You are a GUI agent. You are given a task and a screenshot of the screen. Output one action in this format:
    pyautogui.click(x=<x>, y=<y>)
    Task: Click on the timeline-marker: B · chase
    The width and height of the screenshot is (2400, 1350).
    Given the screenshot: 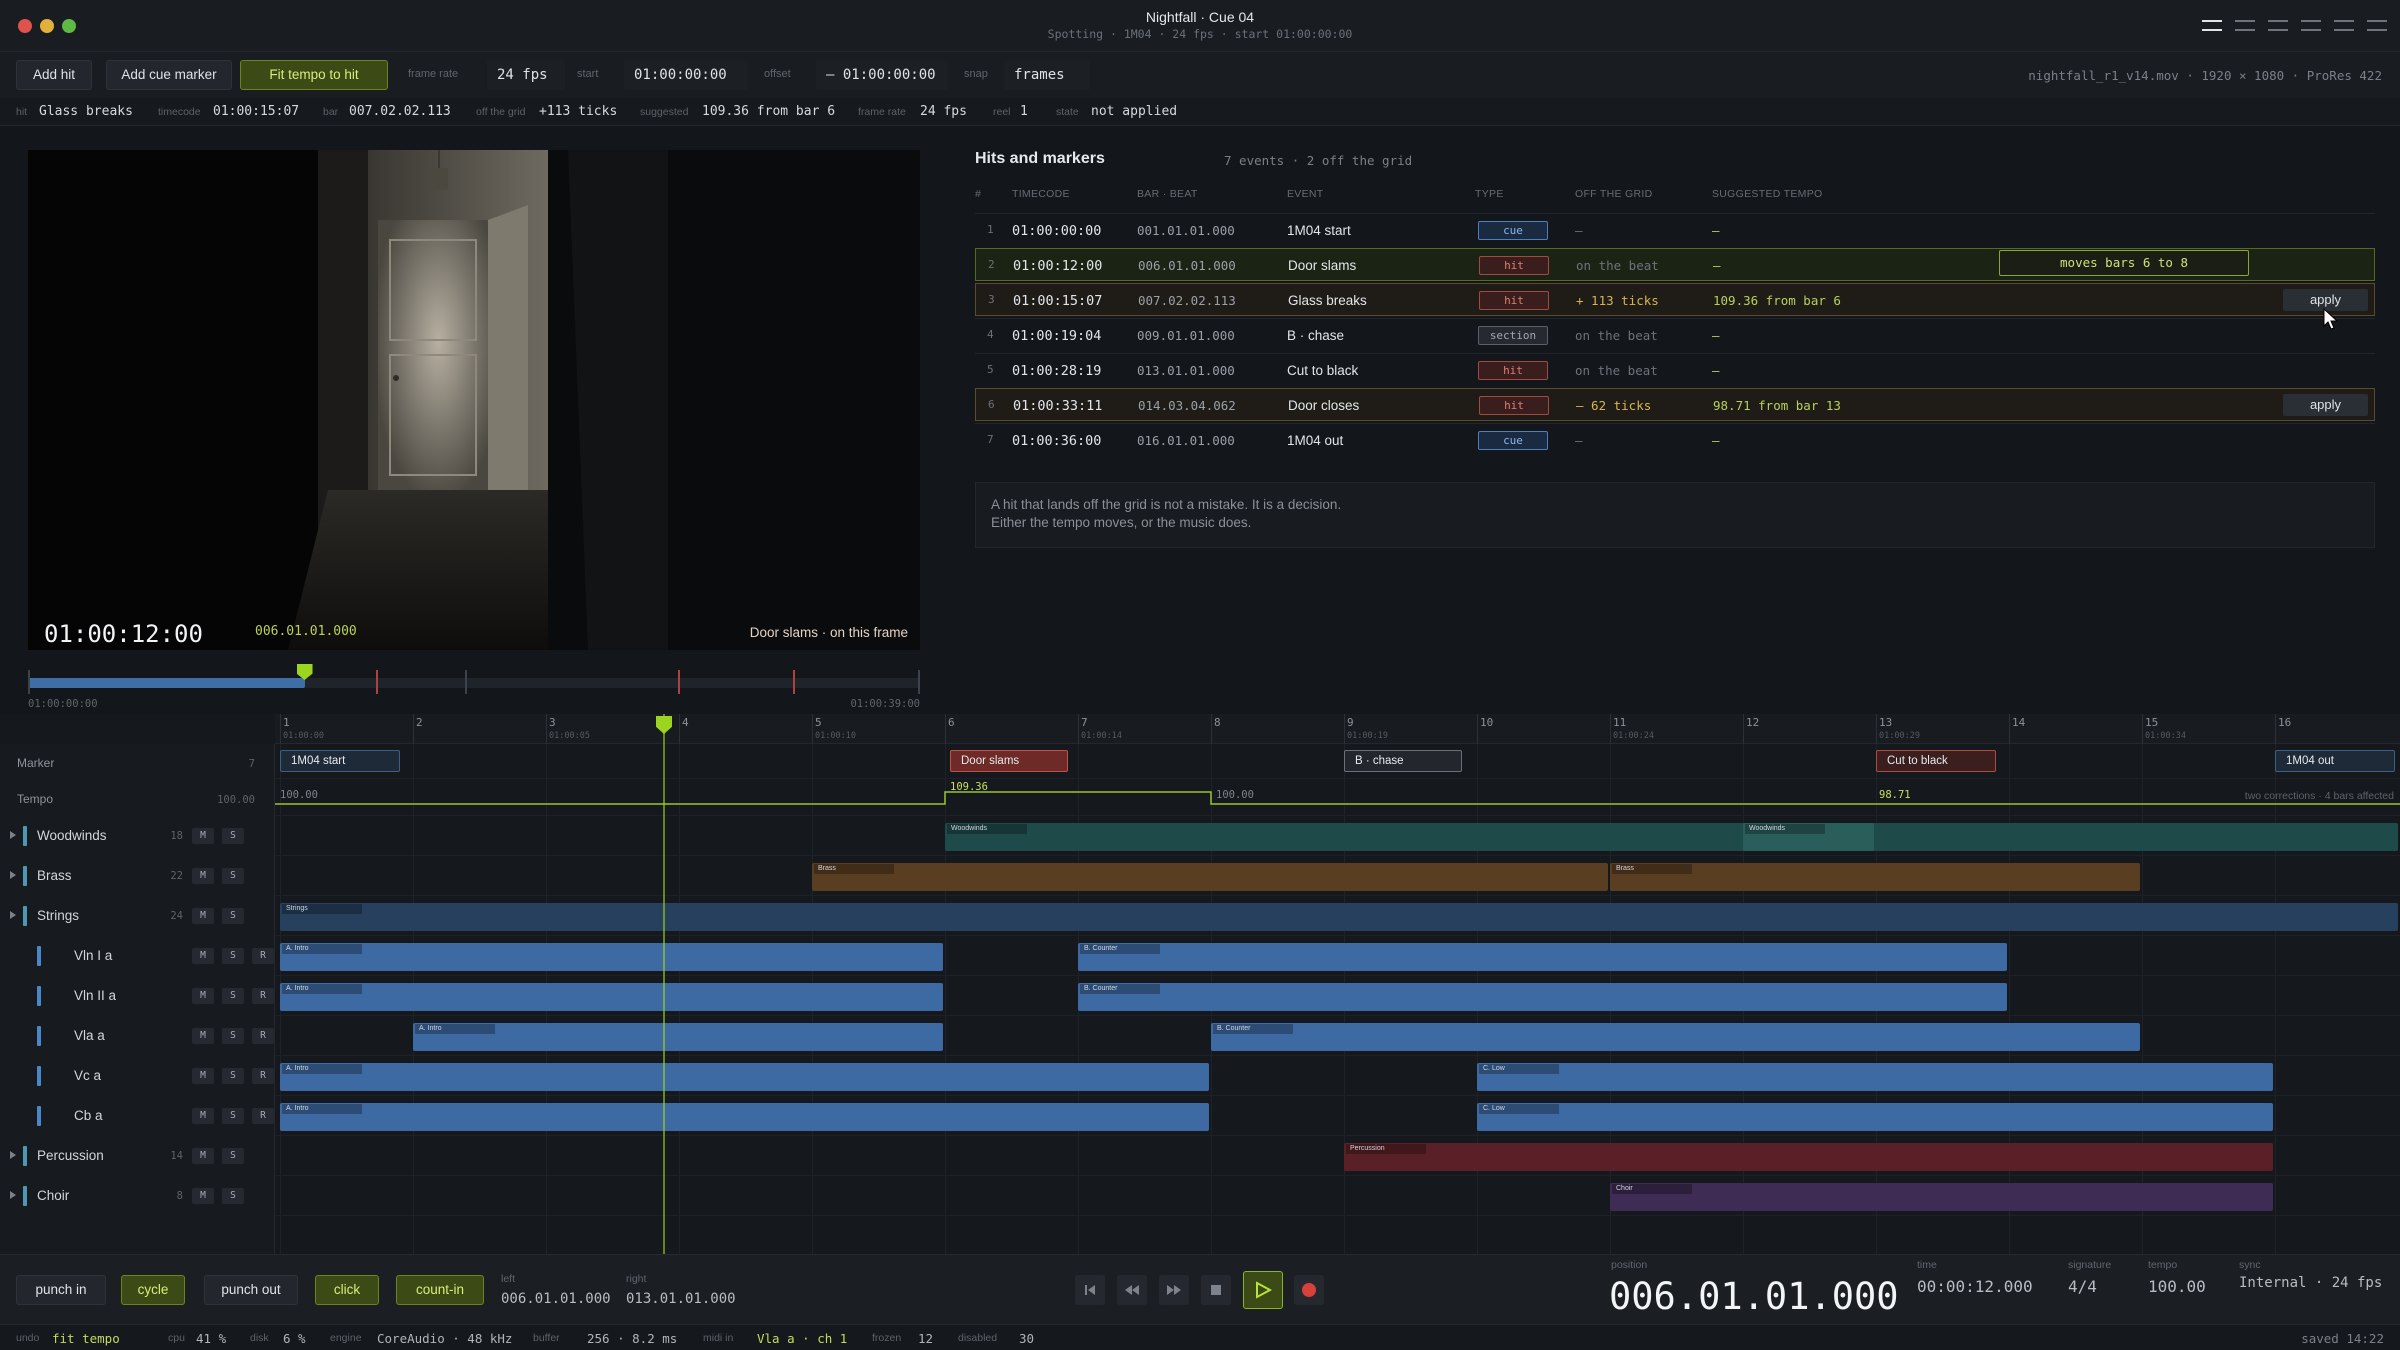 What is the action you would take?
    pyautogui.click(x=1403, y=761)
    